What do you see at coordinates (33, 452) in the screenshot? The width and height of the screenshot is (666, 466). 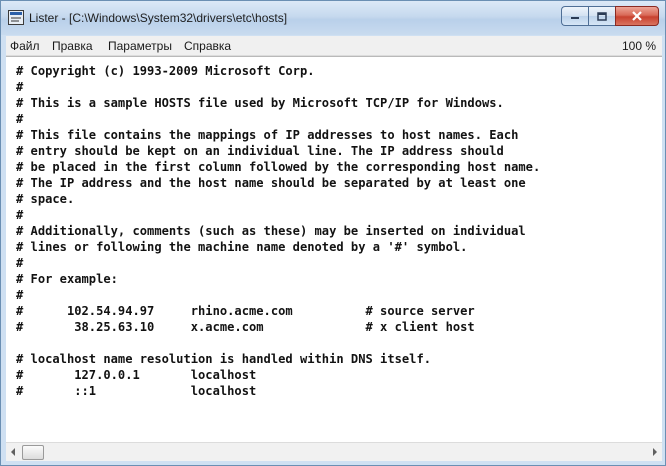 I see `scroll-thumb` at bounding box center [33, 452].